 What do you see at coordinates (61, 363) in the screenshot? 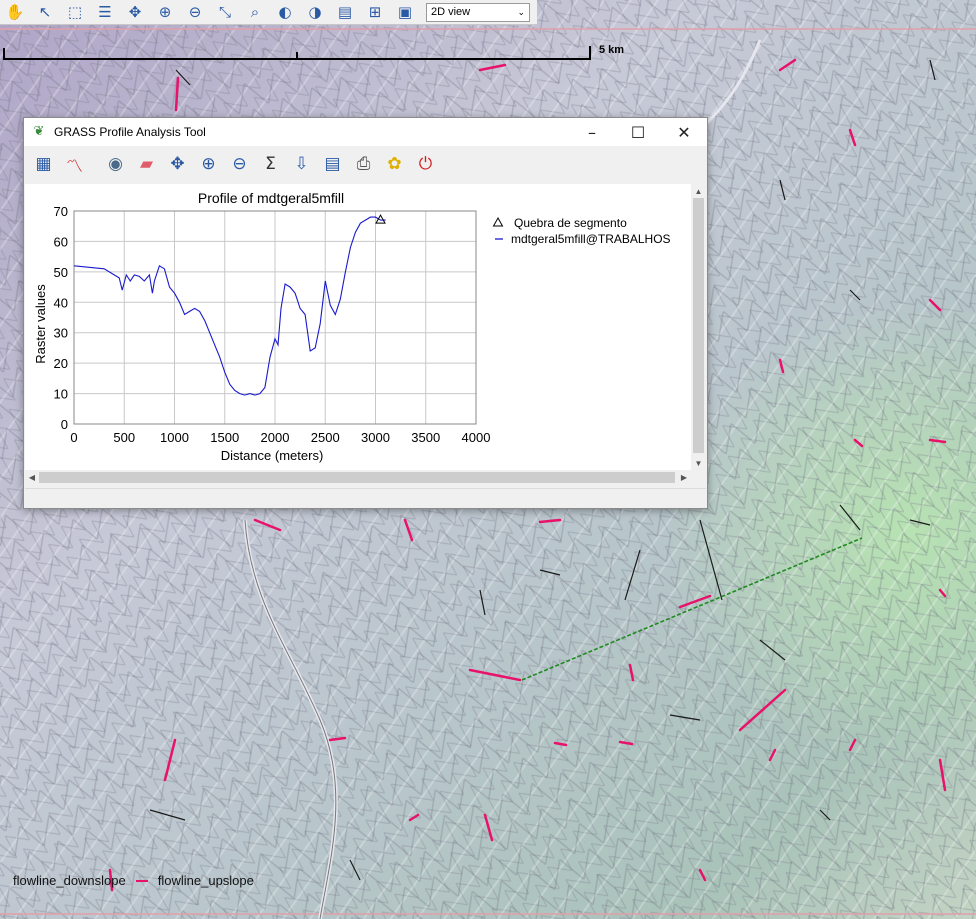
I see `y-tick-label: 20` at bounding box center [61, 363].